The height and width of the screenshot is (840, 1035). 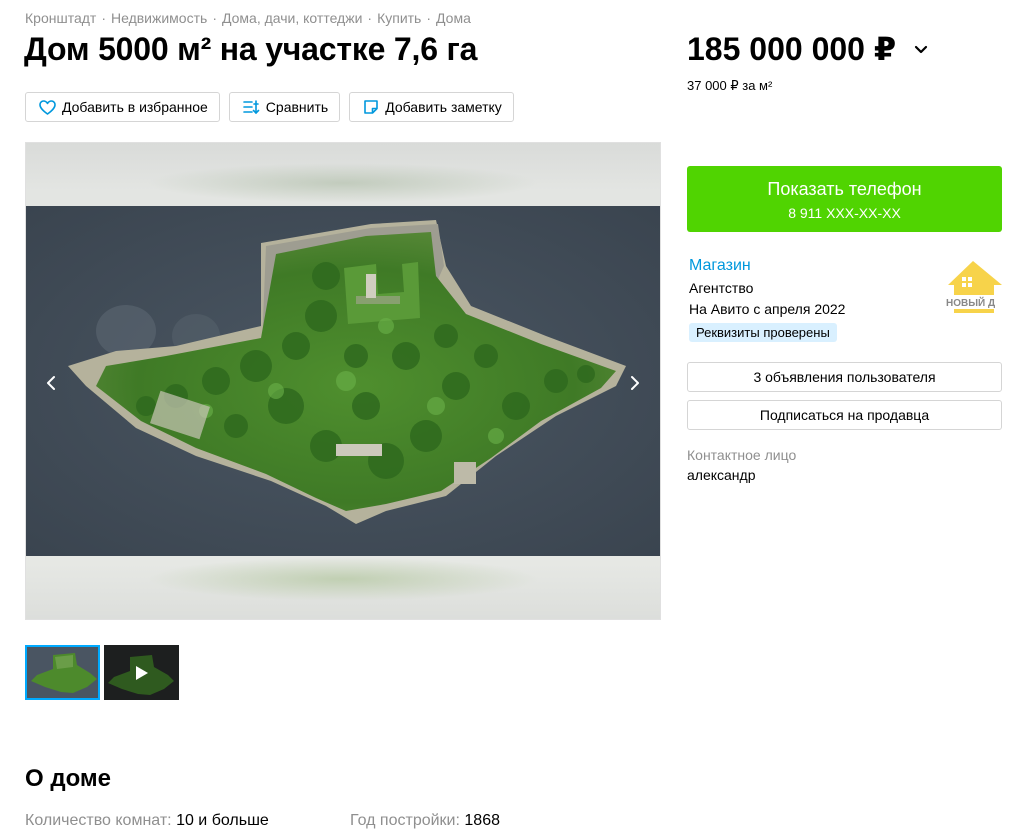 What do you see at coordinates (730, 85) in the screenshot?
I see `price-per-sqm: 37 000 ₽ за м²` at bounding box center [730, 85].